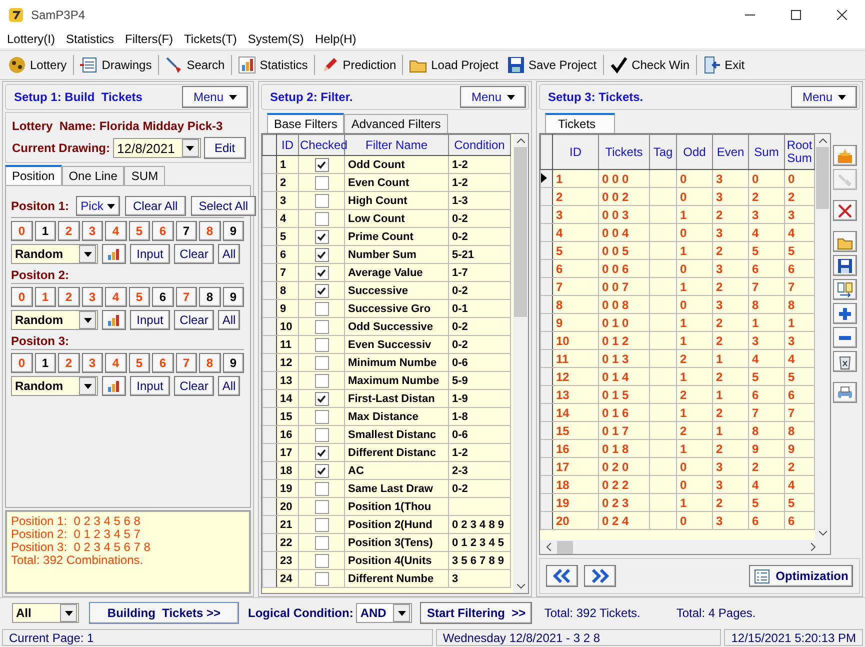 This screenshot has width=865, height=647. Describe the element at coordinates (723, 65) in the screenshot. I see `toolbar-button: Exit` at that location.